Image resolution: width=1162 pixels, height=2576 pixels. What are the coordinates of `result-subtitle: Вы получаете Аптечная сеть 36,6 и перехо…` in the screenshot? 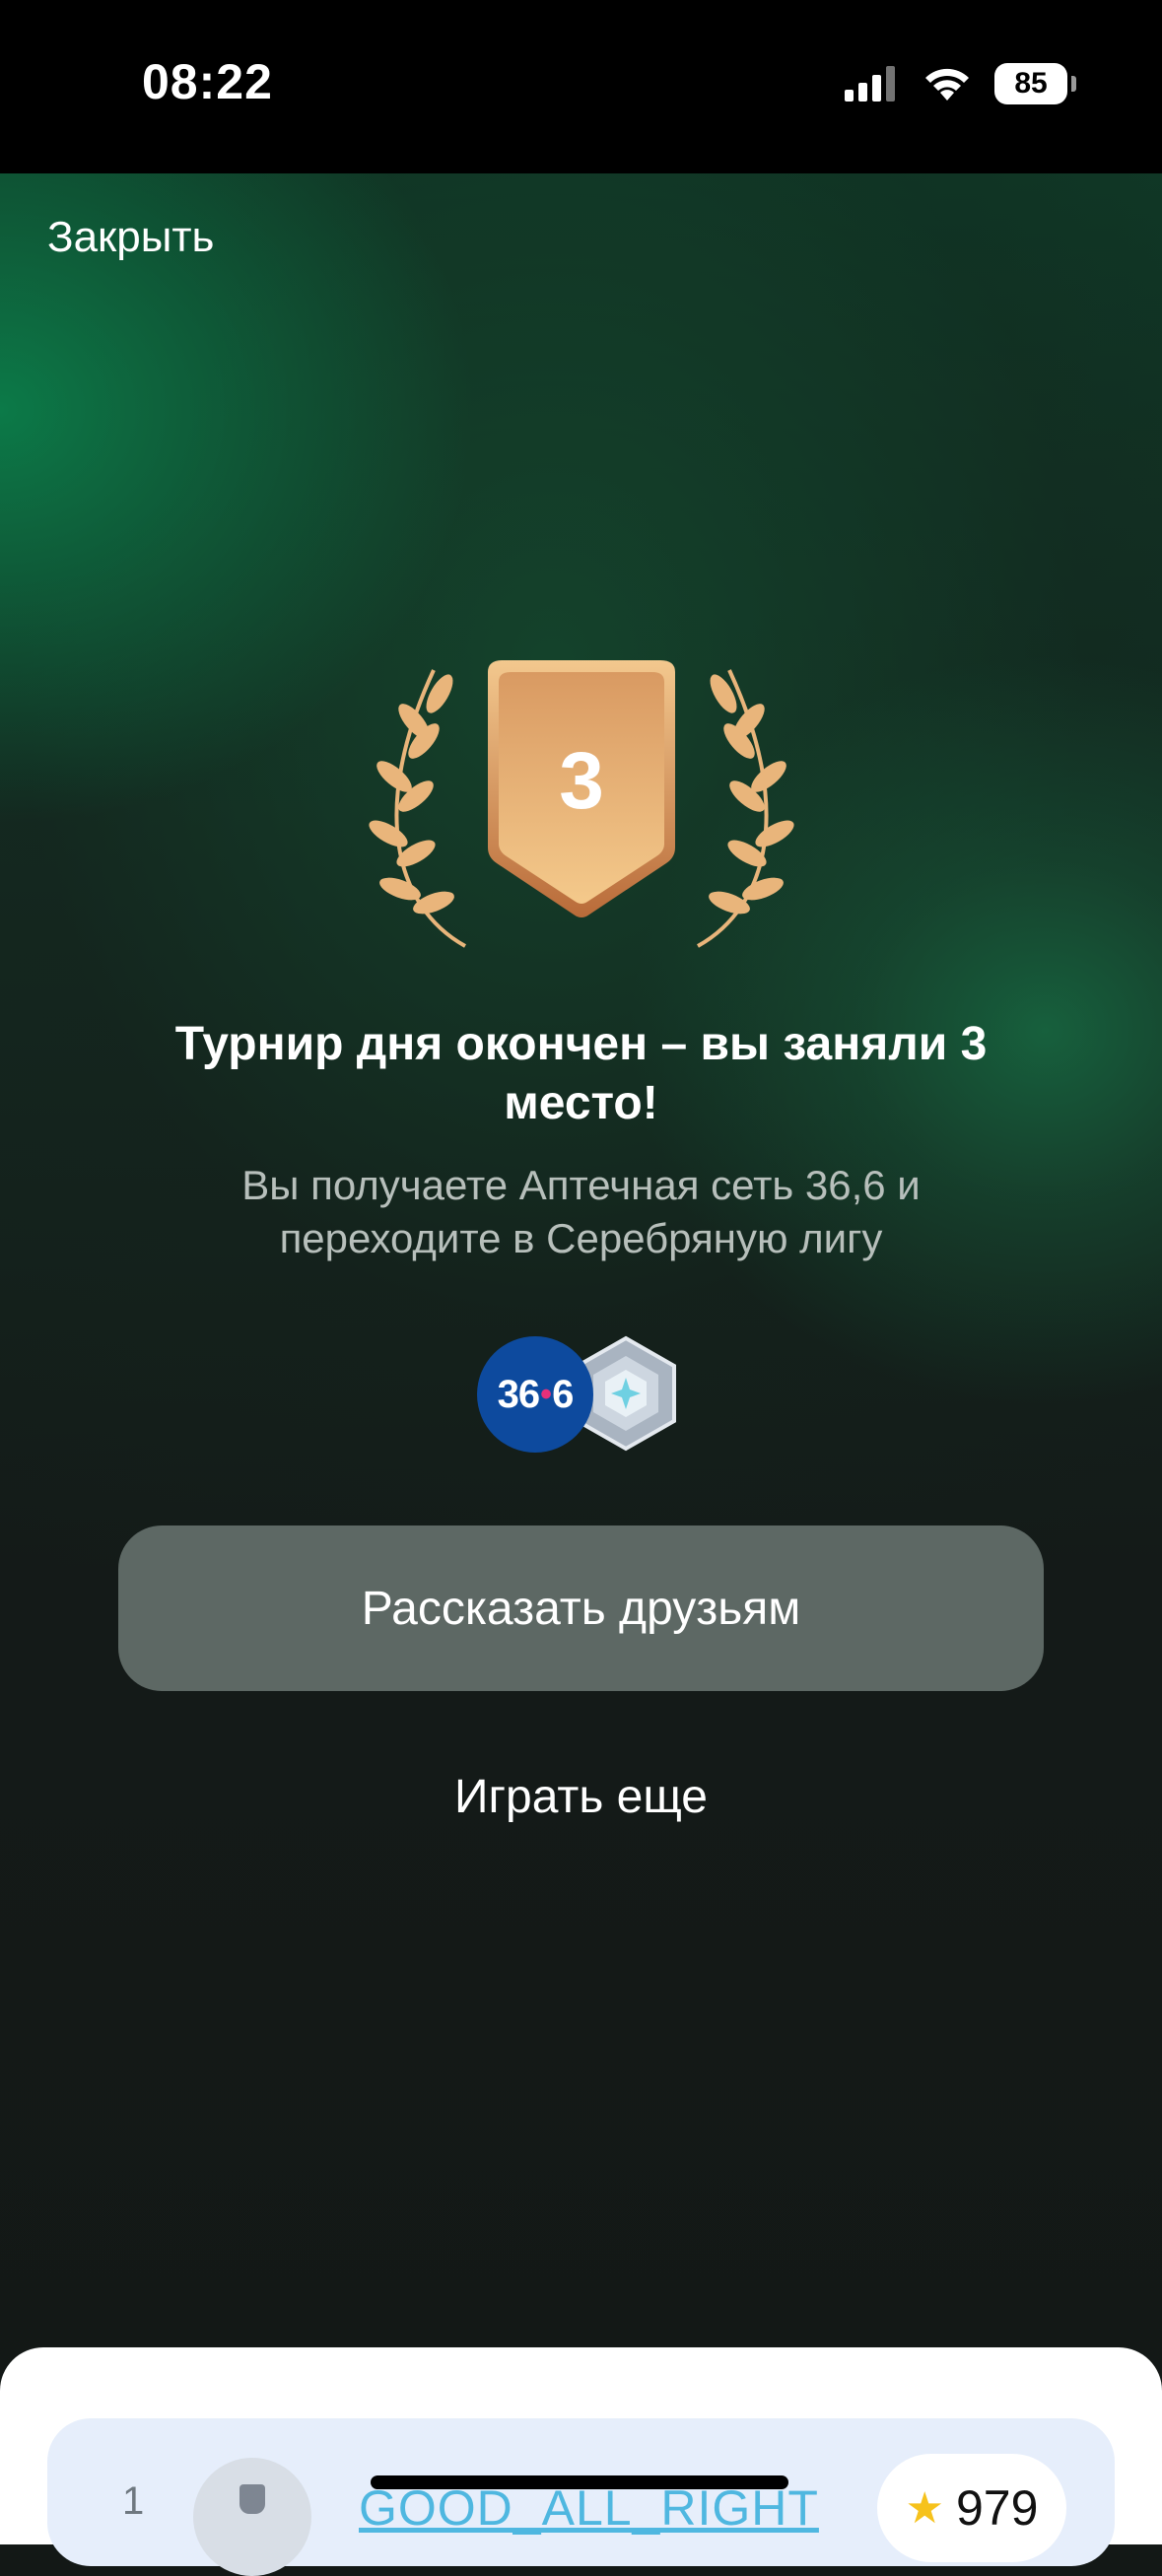 It's located at (581, 1211).